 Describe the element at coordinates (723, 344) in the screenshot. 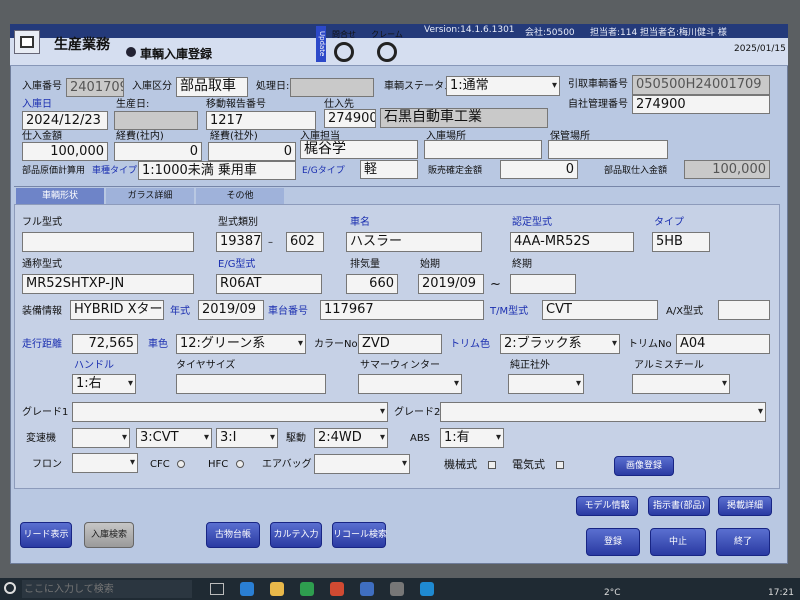

I see `trim-no-field: A04` at that location.